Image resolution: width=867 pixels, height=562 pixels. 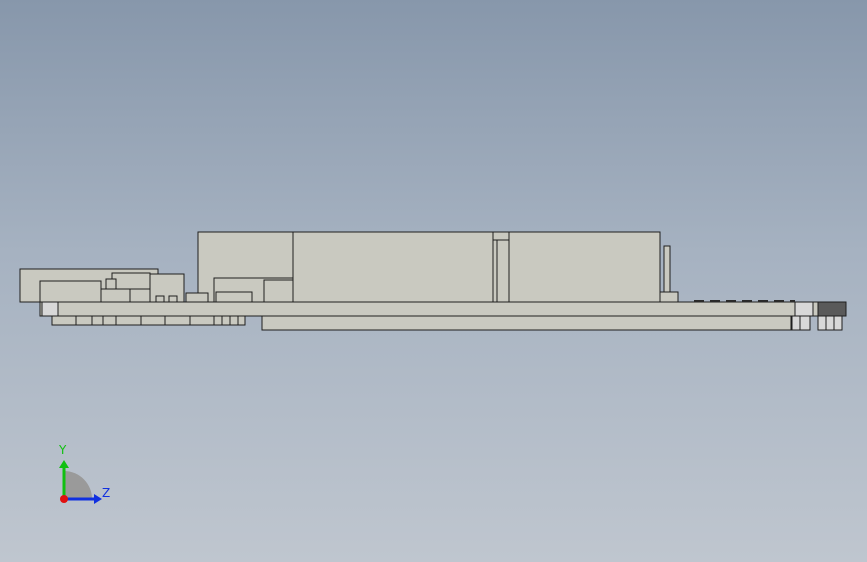 What do you see at coordinates (50, 309) in the screenshot?
I see `left-standoff` at bounding box center [50, 309].